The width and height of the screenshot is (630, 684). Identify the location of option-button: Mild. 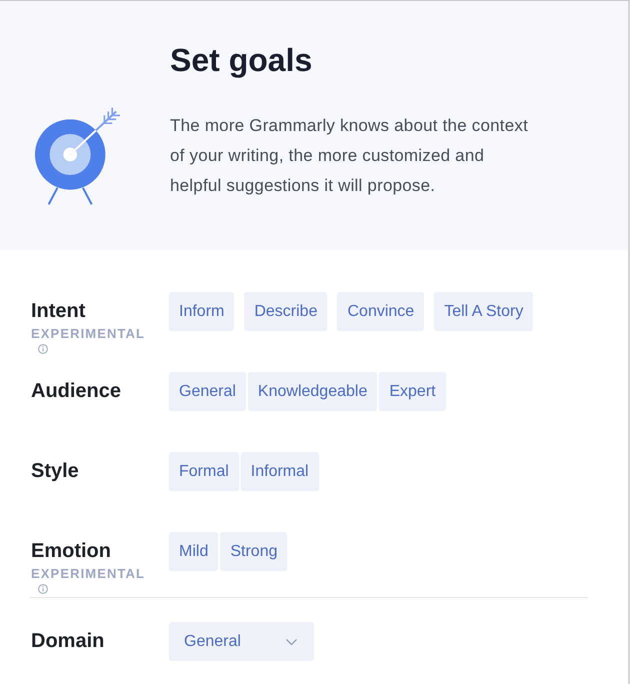
(193, 551).